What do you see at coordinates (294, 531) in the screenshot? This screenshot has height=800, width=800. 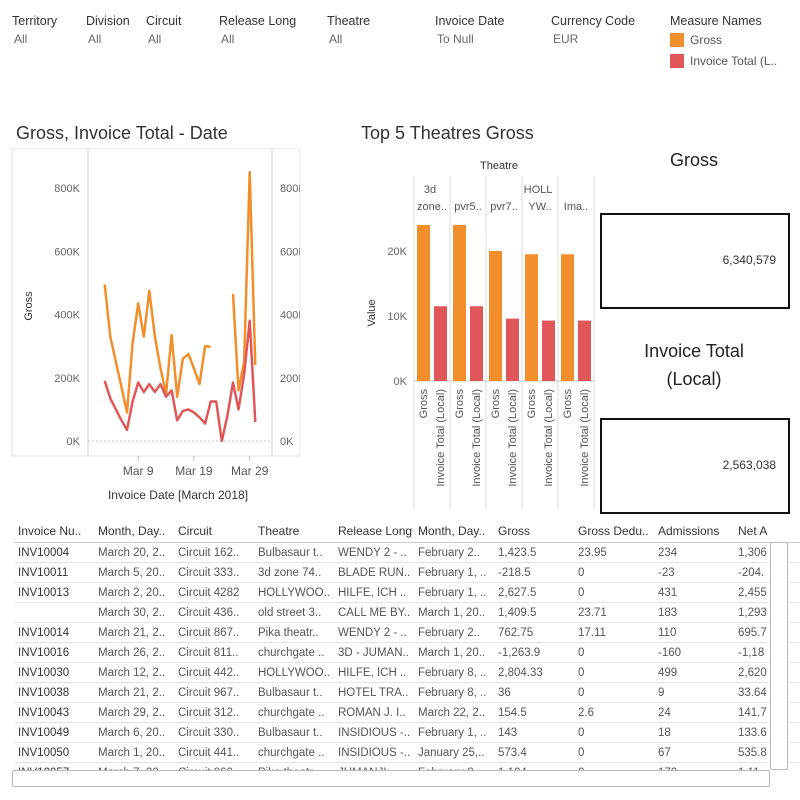 I see `column-header: Theatre` at bounding box center [294, 531].